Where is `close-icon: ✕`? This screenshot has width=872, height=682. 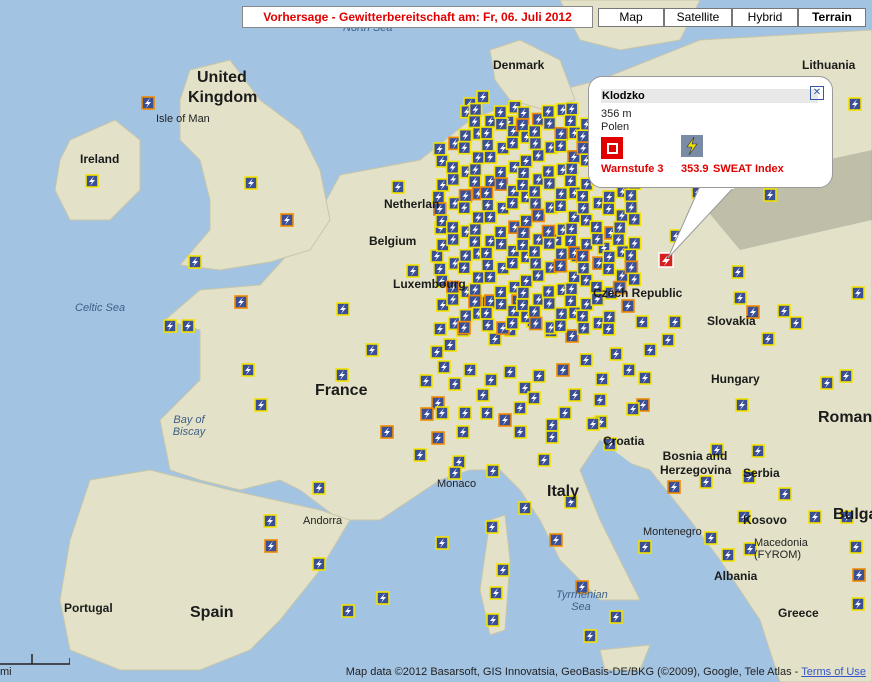 close-icon: ✕ is located at coordinates (817, 93).